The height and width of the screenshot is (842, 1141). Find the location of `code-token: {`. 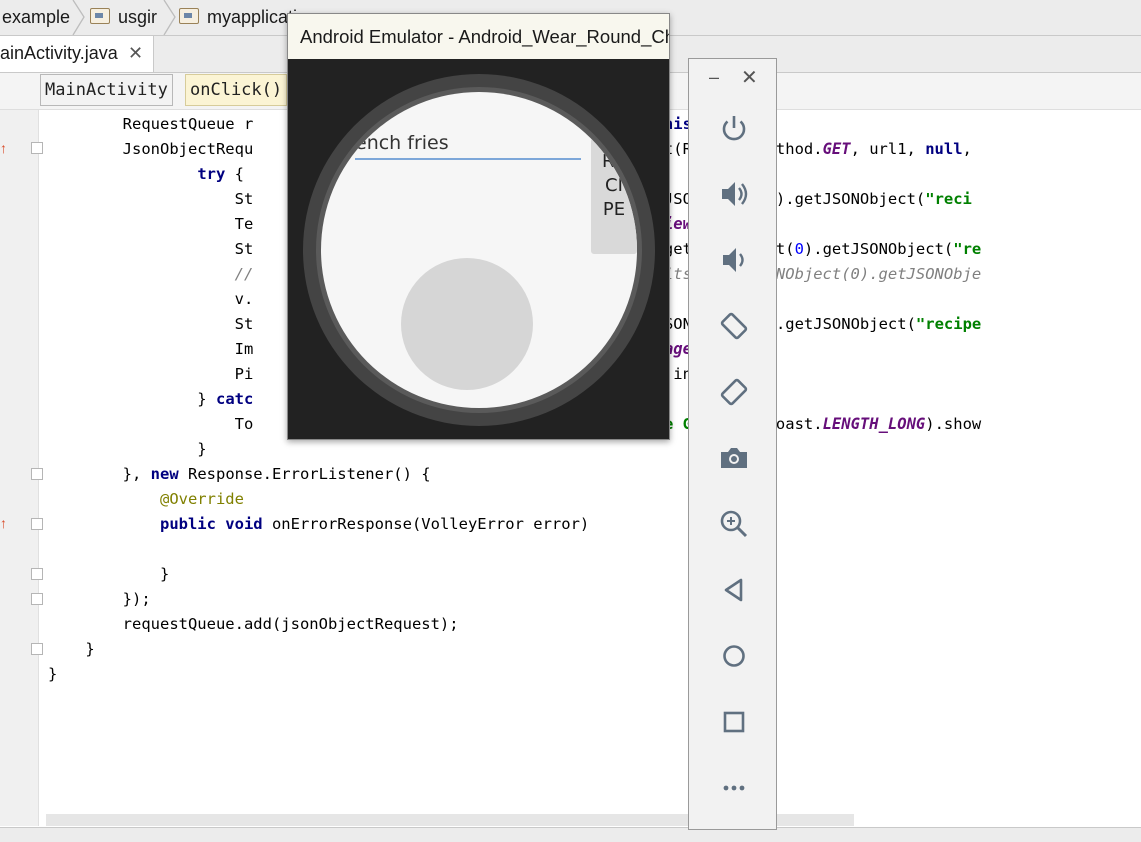

code-token: { is located at coordinates (234, 174).